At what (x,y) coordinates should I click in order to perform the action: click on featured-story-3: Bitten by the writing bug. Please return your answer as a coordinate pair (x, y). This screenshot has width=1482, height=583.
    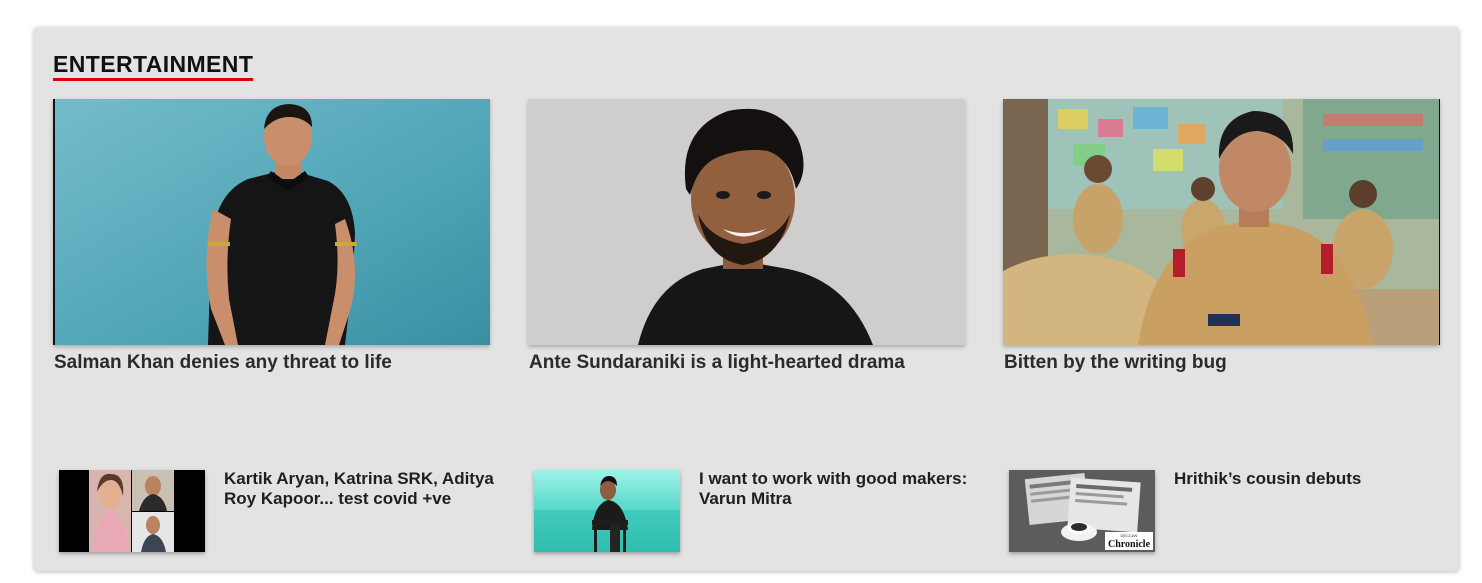
    Looking at the image, I should click on (1221, 236).